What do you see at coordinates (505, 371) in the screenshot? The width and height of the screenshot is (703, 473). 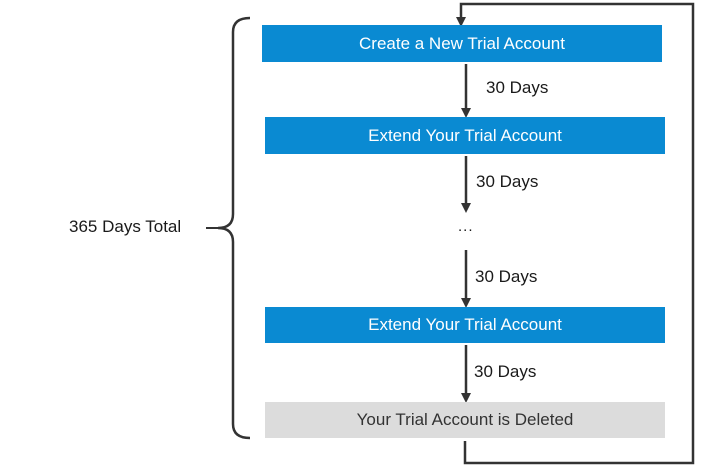 I see `interval-label-4: 30 Days` at bounding box center [505, 371].